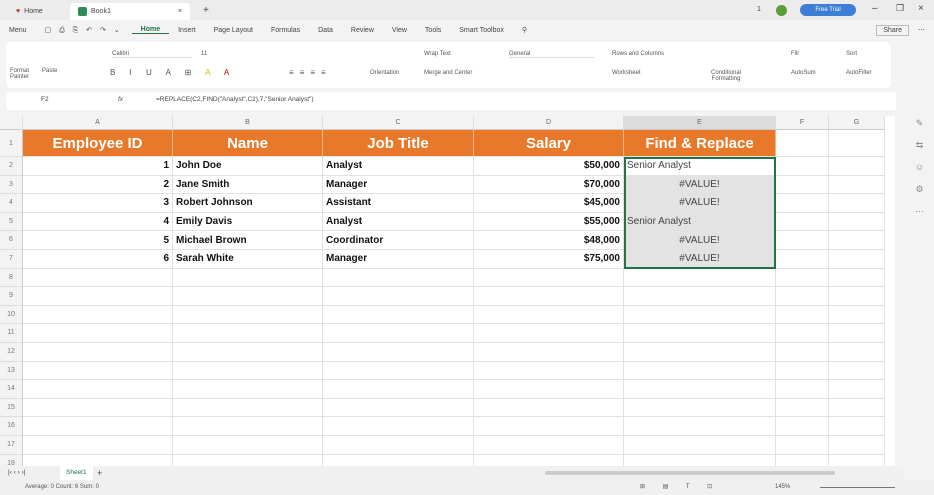 The width and height of the screenshot is (934, 495). I want to click on cell-G9, so click(857, 296).